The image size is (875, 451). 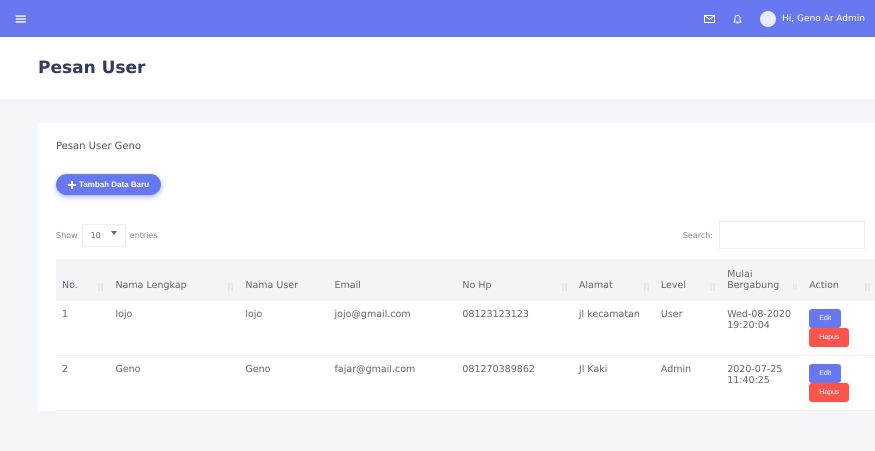 What do you see at coordinates (99, 146) in the screenshot?
I see `card-title: Pesan User Geno` at bounding box center [99, 146].